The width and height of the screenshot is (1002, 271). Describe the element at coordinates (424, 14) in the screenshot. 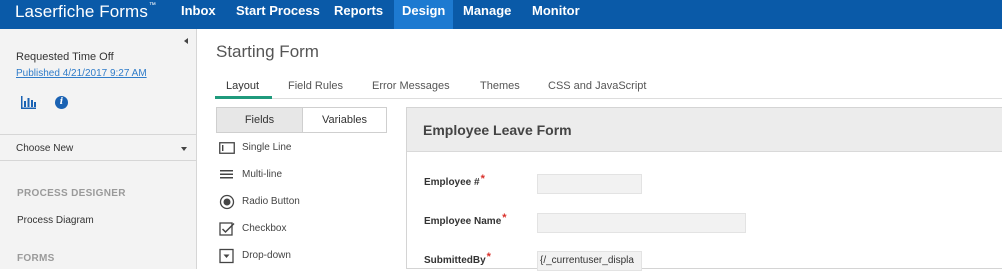

I see `nav-design: Design` at that location.